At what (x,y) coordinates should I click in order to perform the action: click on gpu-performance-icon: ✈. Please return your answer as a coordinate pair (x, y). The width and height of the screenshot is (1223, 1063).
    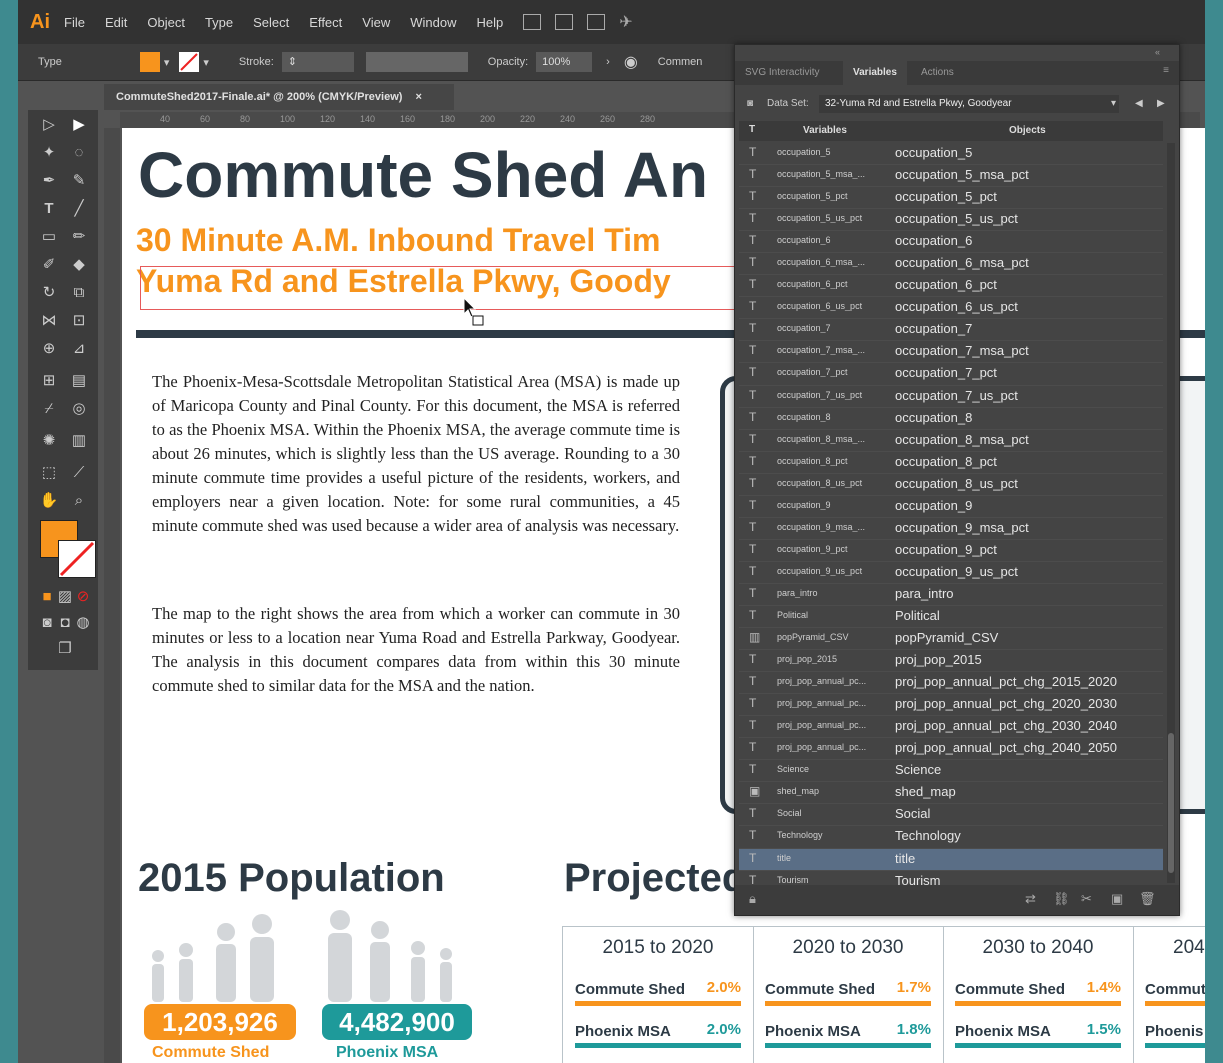
    Looking at the image, I should click on (625, 22).